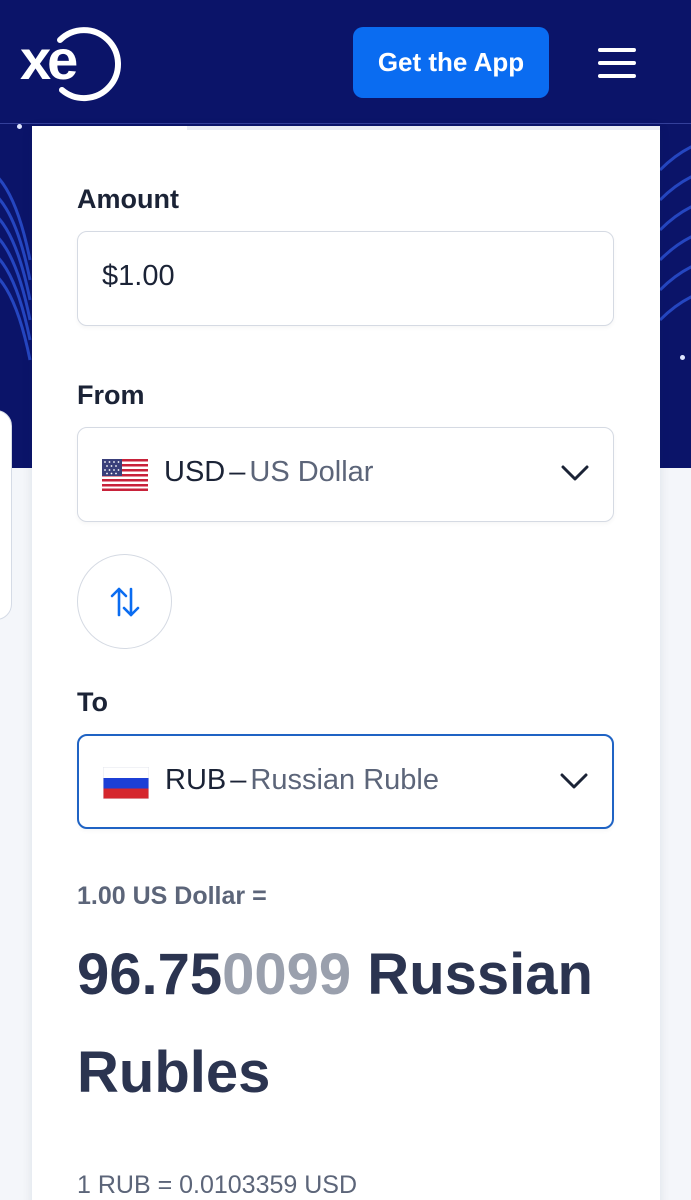  I want to click on swap-currencies-button, so click(124, 601).